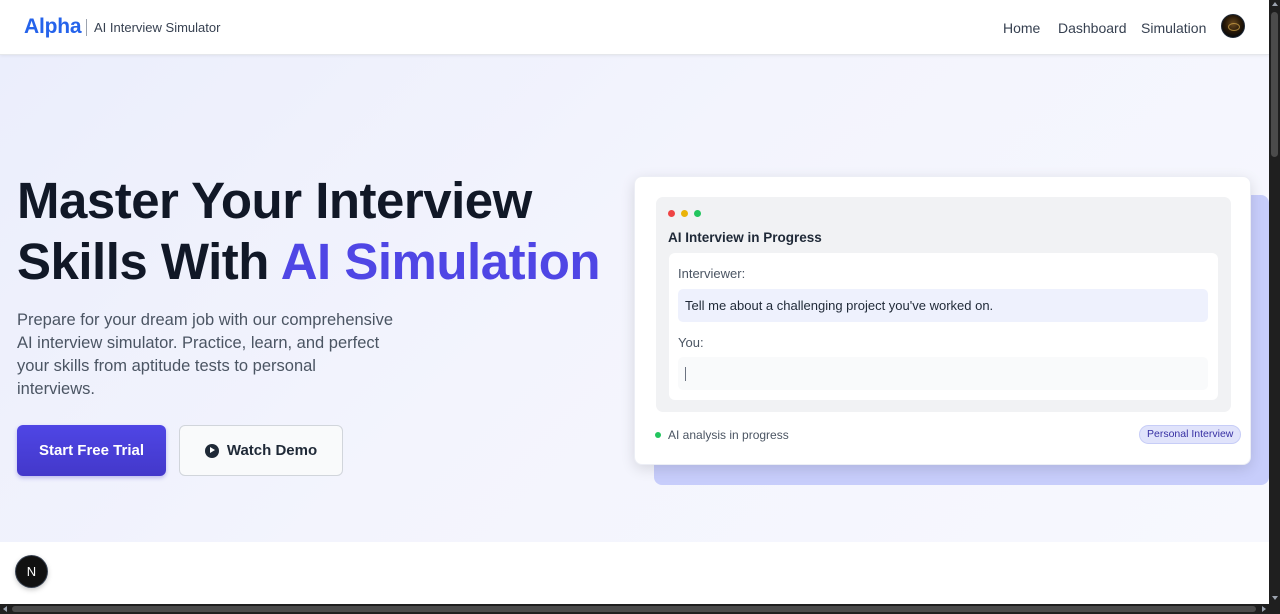  What do you see at coordinates (1190, 434) in the screenshot?
I see `interview-type-badge: Personal Interview` at bounding box center [1190, 434].